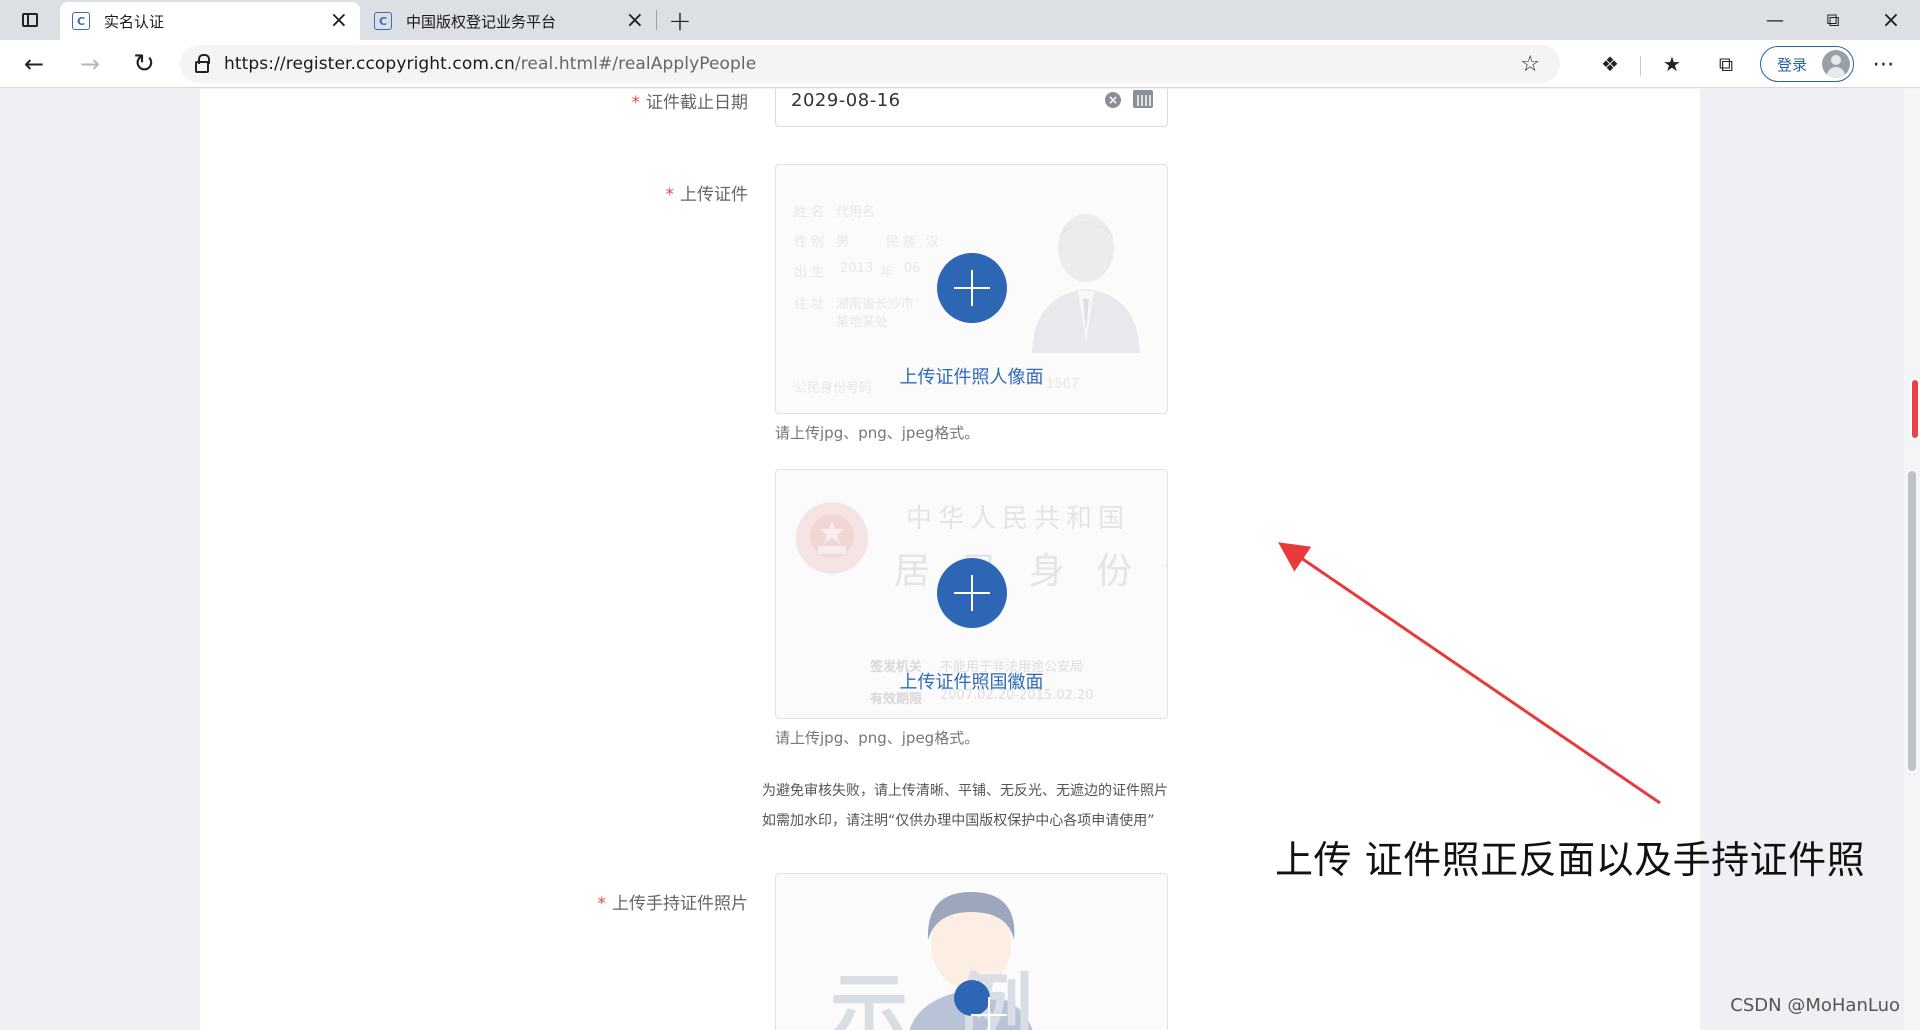 The width and height of the screenshot is (1920, 1030). What do you see at coordinates (1530, 64) in the screenshot?
I see `add-favorite-icon: ☆` at bounding box center [1530, 64].